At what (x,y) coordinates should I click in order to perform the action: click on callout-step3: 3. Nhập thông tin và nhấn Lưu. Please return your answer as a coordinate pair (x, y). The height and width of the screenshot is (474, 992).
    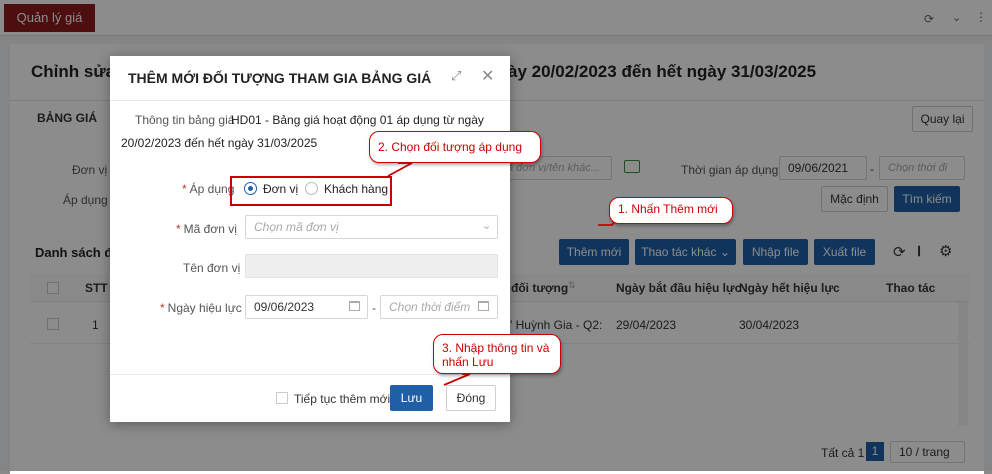
    Looking at the image, I should click on (497, 354).